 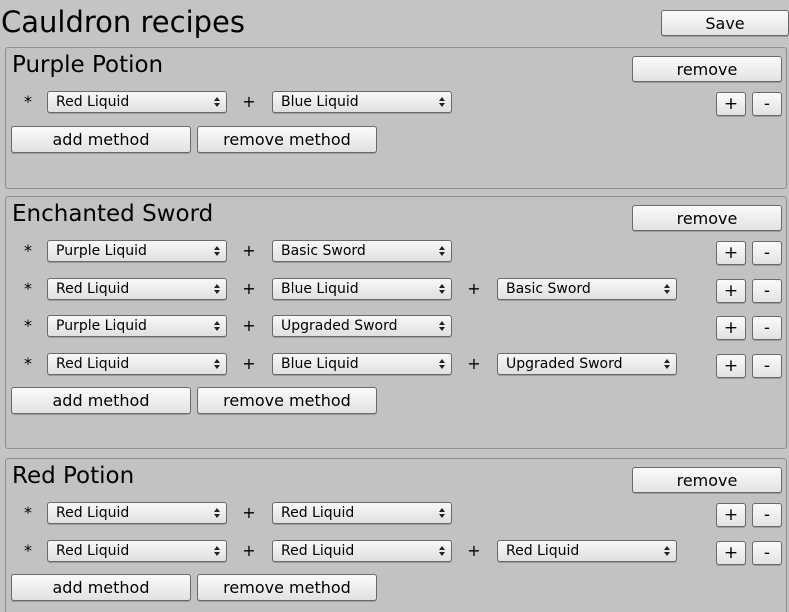 I want to click on page-title: Cauldron recipes, so click(x=123, y=22).